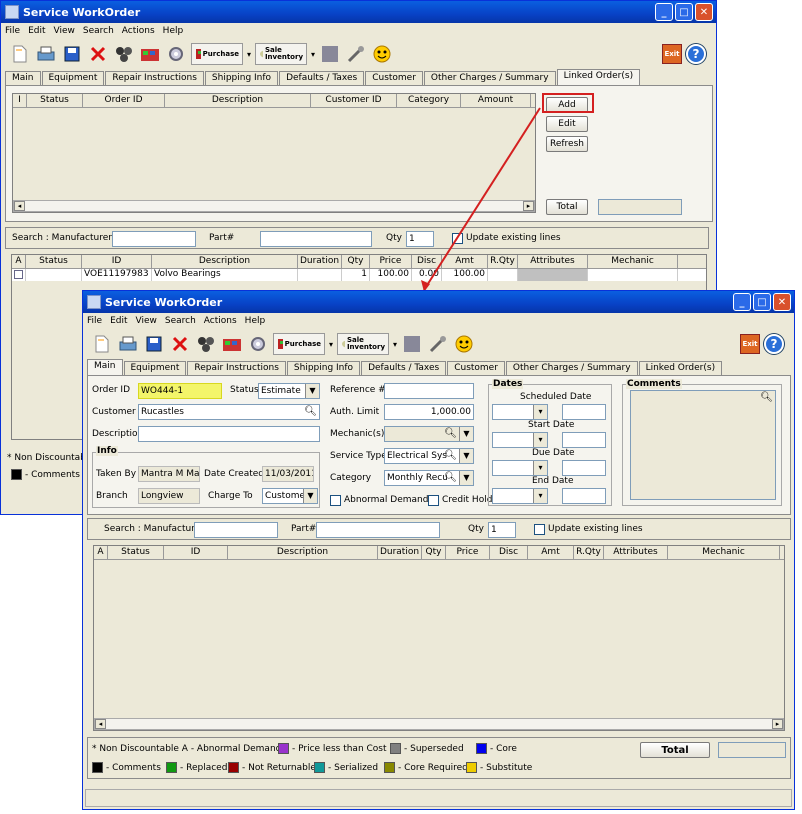 Image resolution: width=802 pixels, height=814 pixels. What do you see at coordinates (551, 552) in the screenshot?
I see `col-amt: Amt` at bounding box center [551, 552].